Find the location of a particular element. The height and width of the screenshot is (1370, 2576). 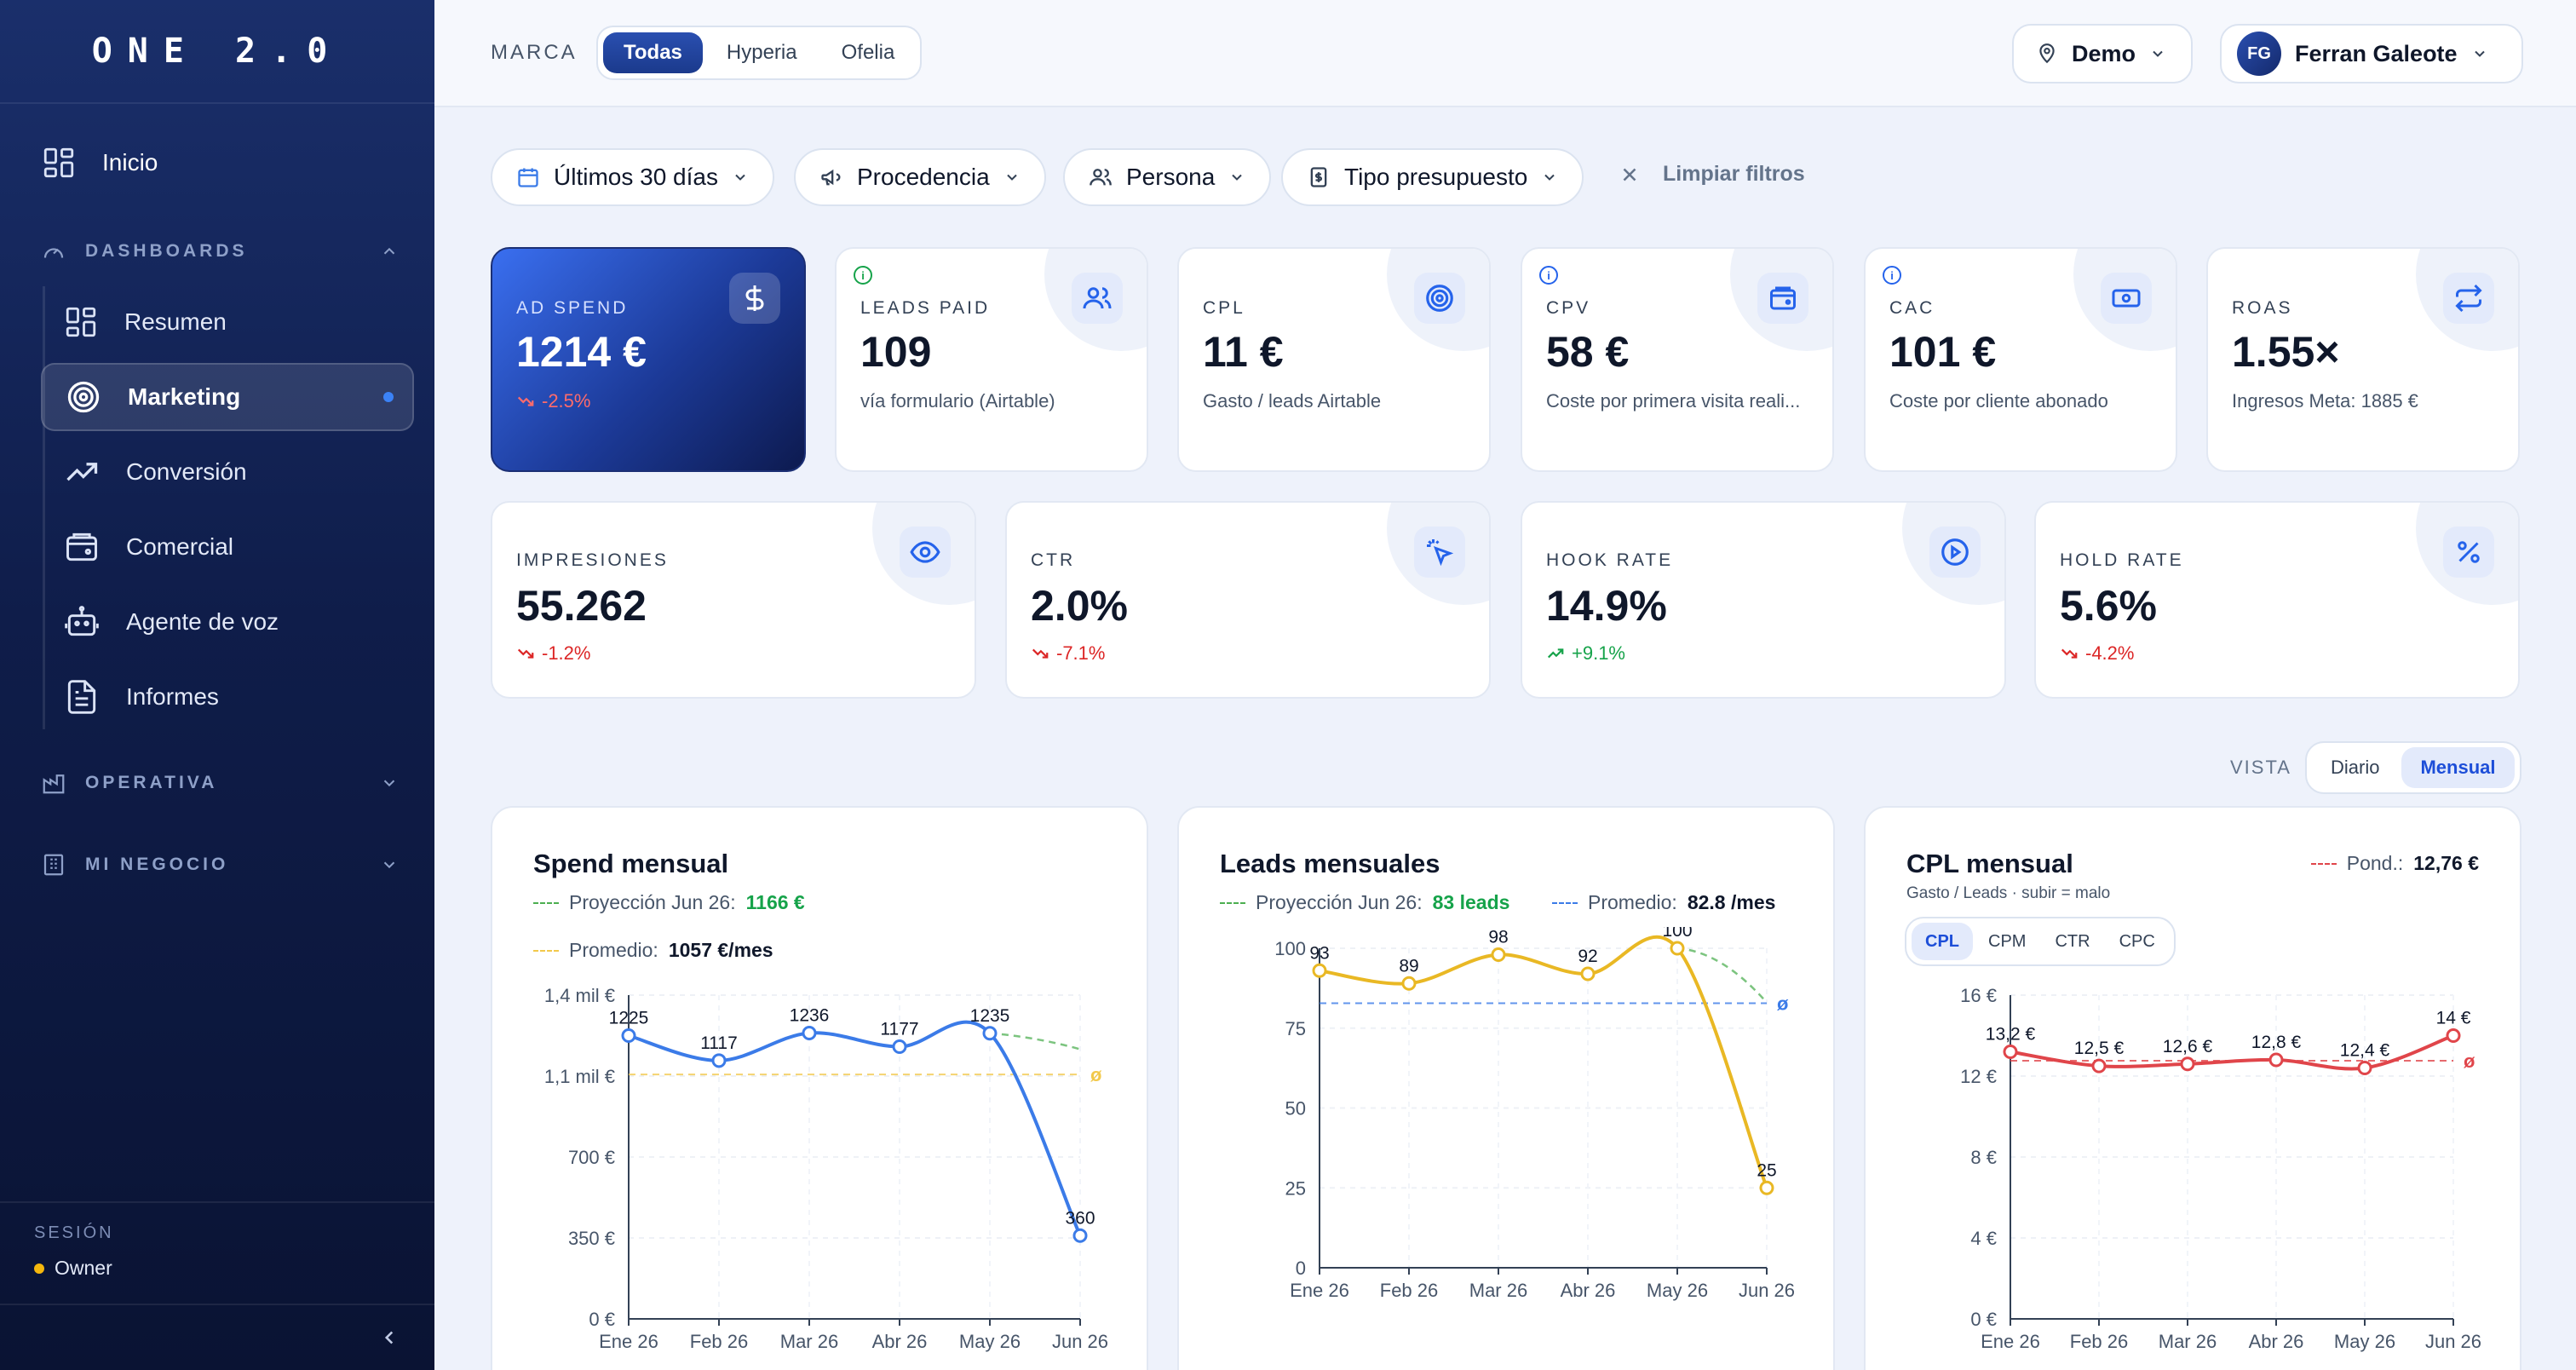

metric-option-cpl: CPL is located at coordinates (1943, 942).